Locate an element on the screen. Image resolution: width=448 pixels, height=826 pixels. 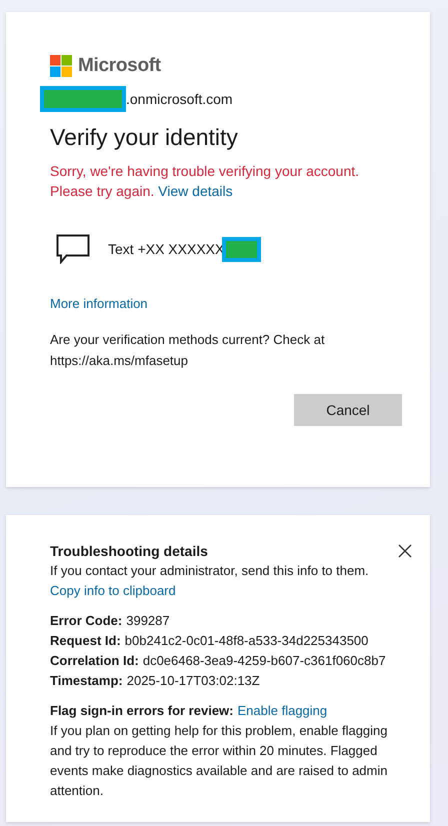
field-label: Request Id: is located at coordinates (85, 641).